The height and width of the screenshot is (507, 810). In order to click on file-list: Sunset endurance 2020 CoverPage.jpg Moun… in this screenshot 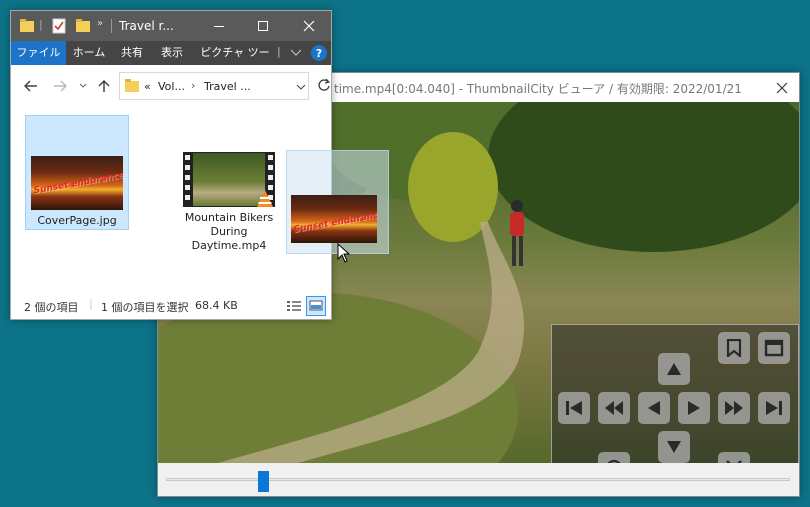, I will do `click(171, 200)`.